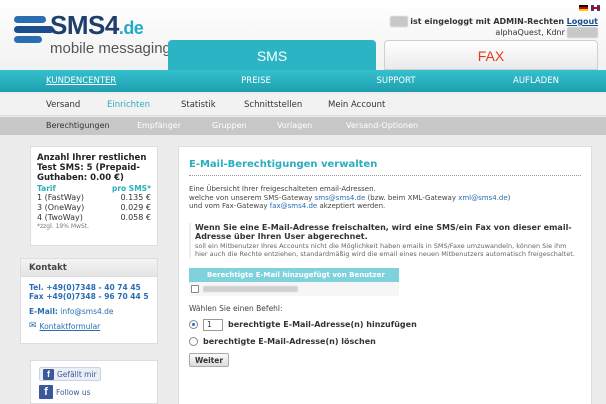  What do you see at coordinates (250, 288) in the screenshot?
I see `email-redacted` at bounding box center [250, 288].